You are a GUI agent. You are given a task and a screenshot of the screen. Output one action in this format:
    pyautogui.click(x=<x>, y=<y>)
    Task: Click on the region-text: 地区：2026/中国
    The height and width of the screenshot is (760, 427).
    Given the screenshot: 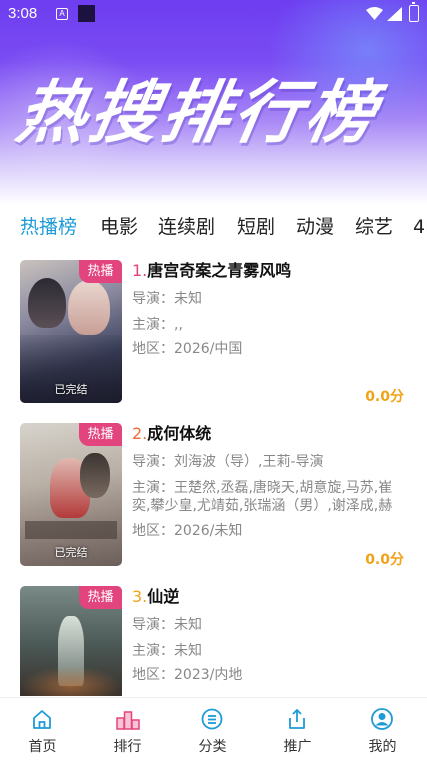 What is the action you would take?
    pyautogui.click(x=187, y=349)
    